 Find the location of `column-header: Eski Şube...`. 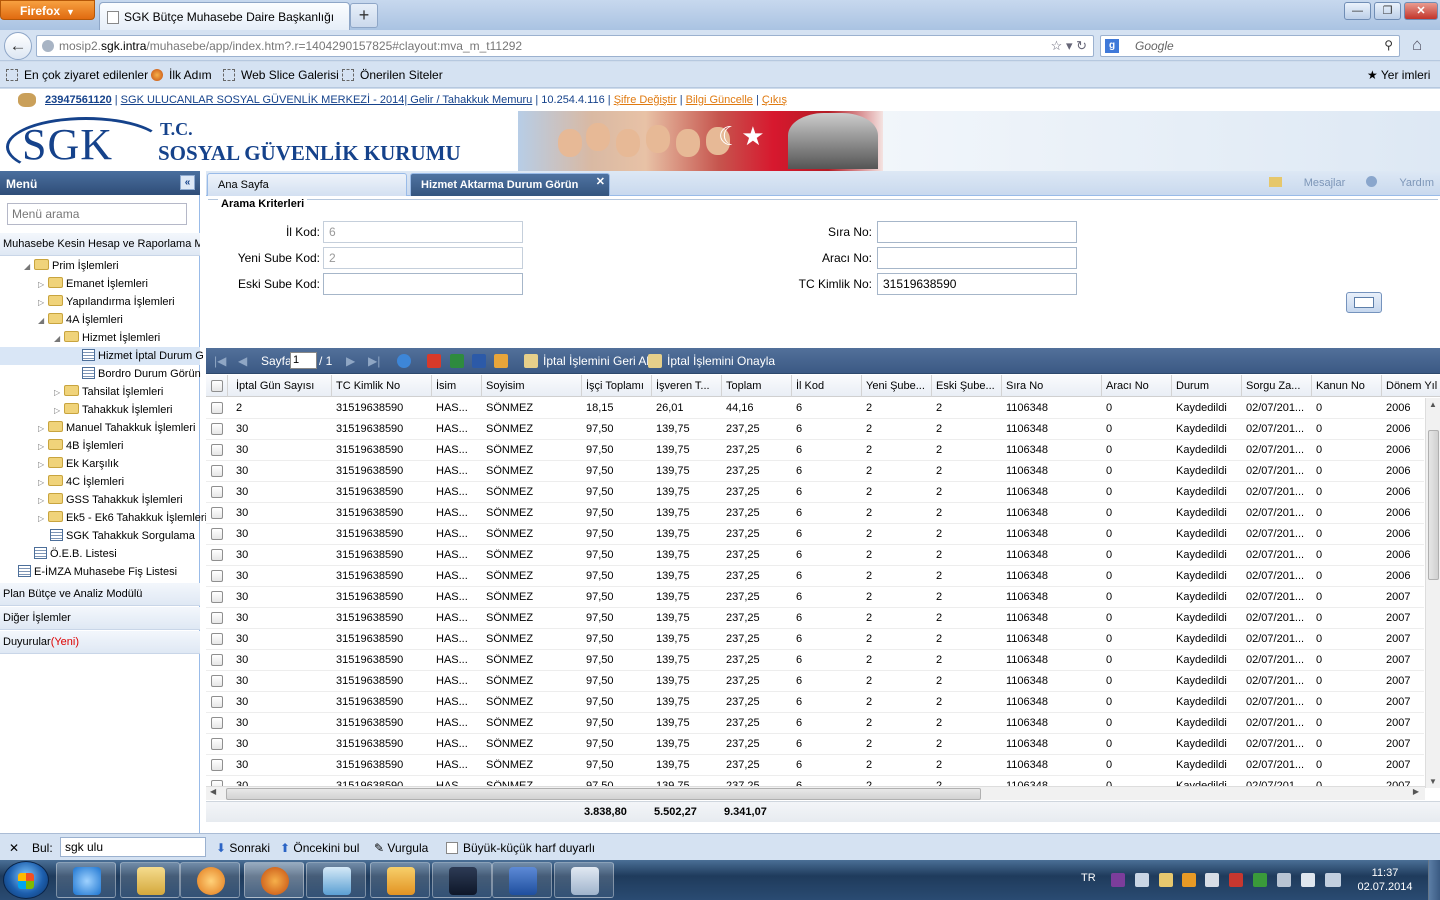

column-header: Eski Şube... is located at coordinates (967, 386).